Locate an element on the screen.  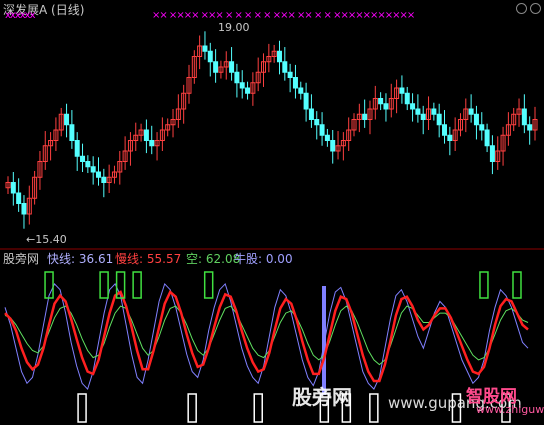
bull-label: 牛股: 0.00 is located at coordinates (263, 259).